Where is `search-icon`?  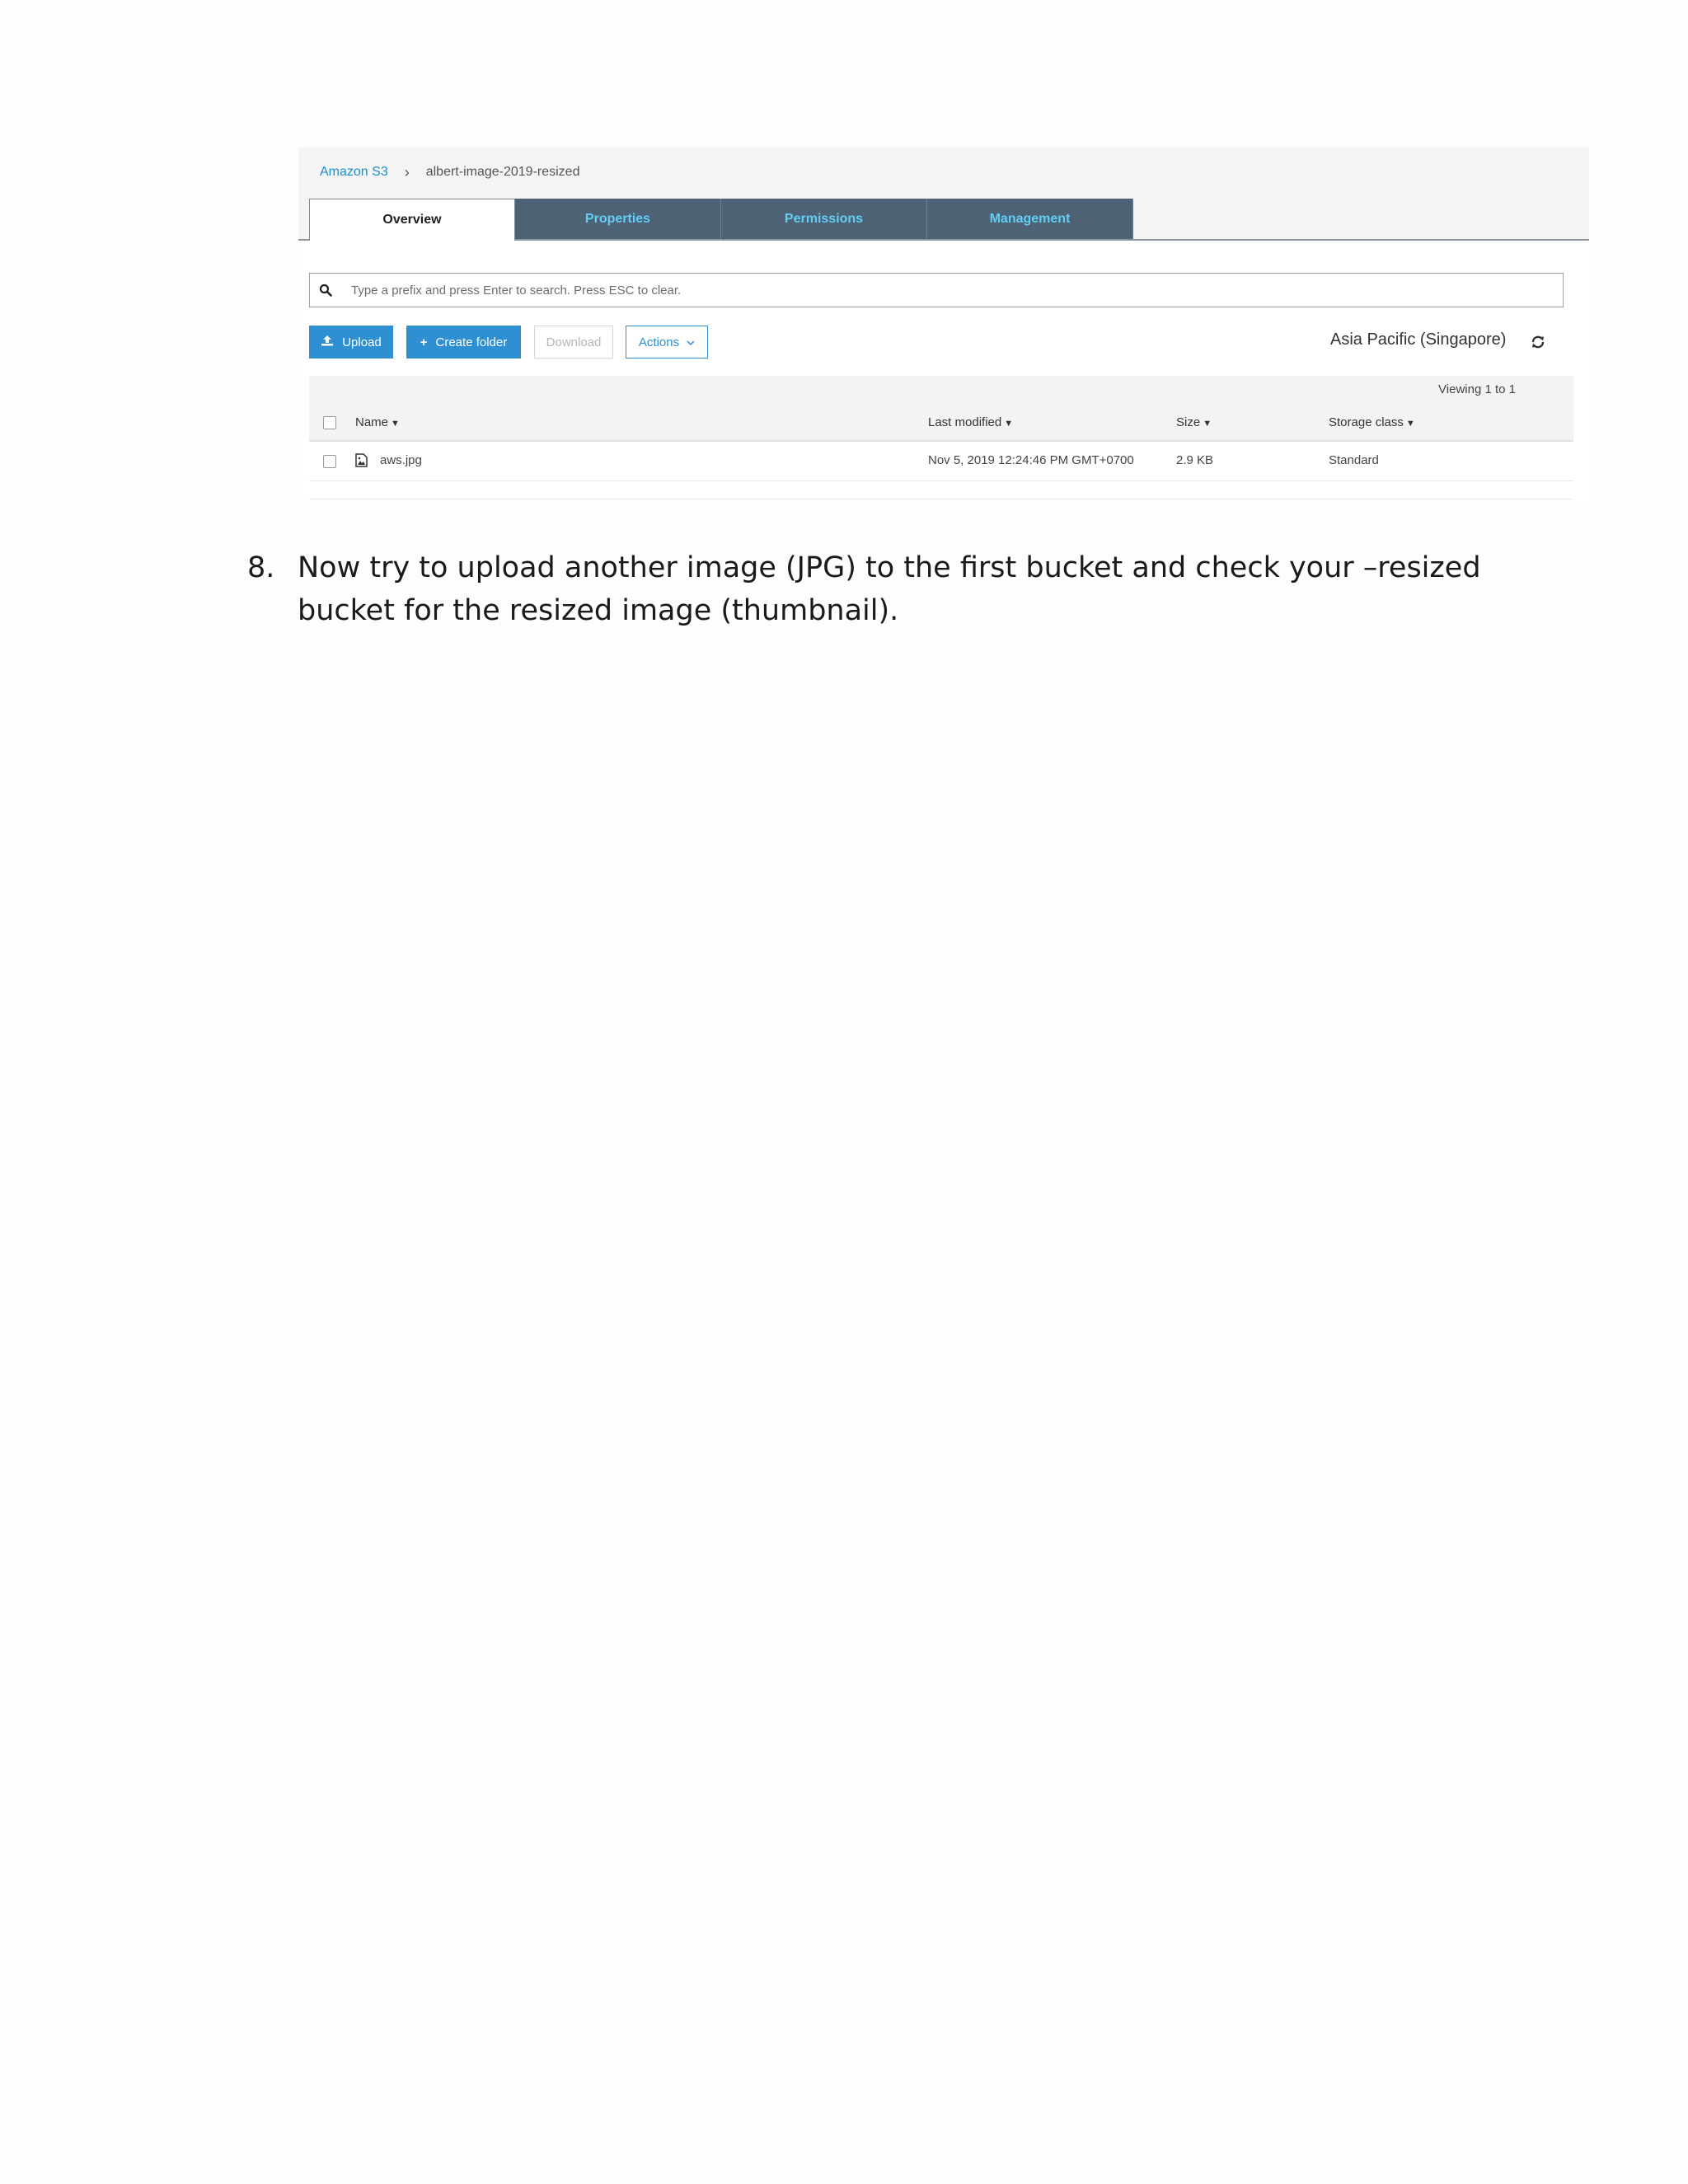 search-icon is located at coordinates (325, 290).